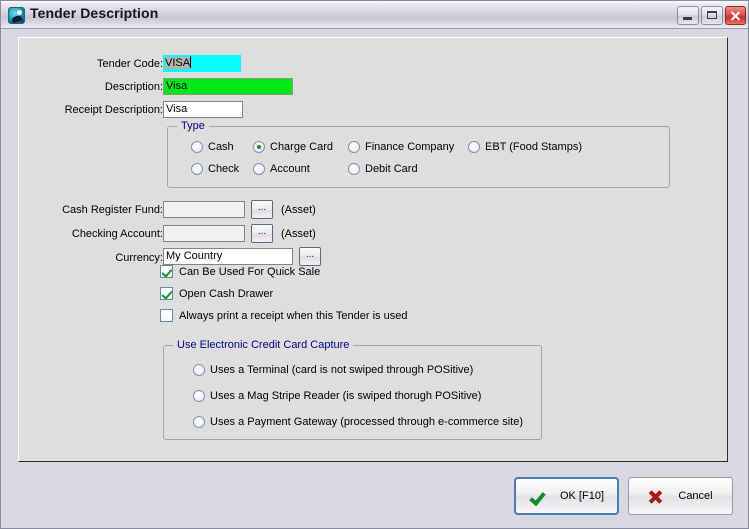 Image resolution: width=749 pixels, height=529 pixels. What do you see at coordinates (226, 293) in the screenshot?
I see `checkbox-open-cash-drawer-label: Open Cash Drawer` at bounding box center [226, 293].